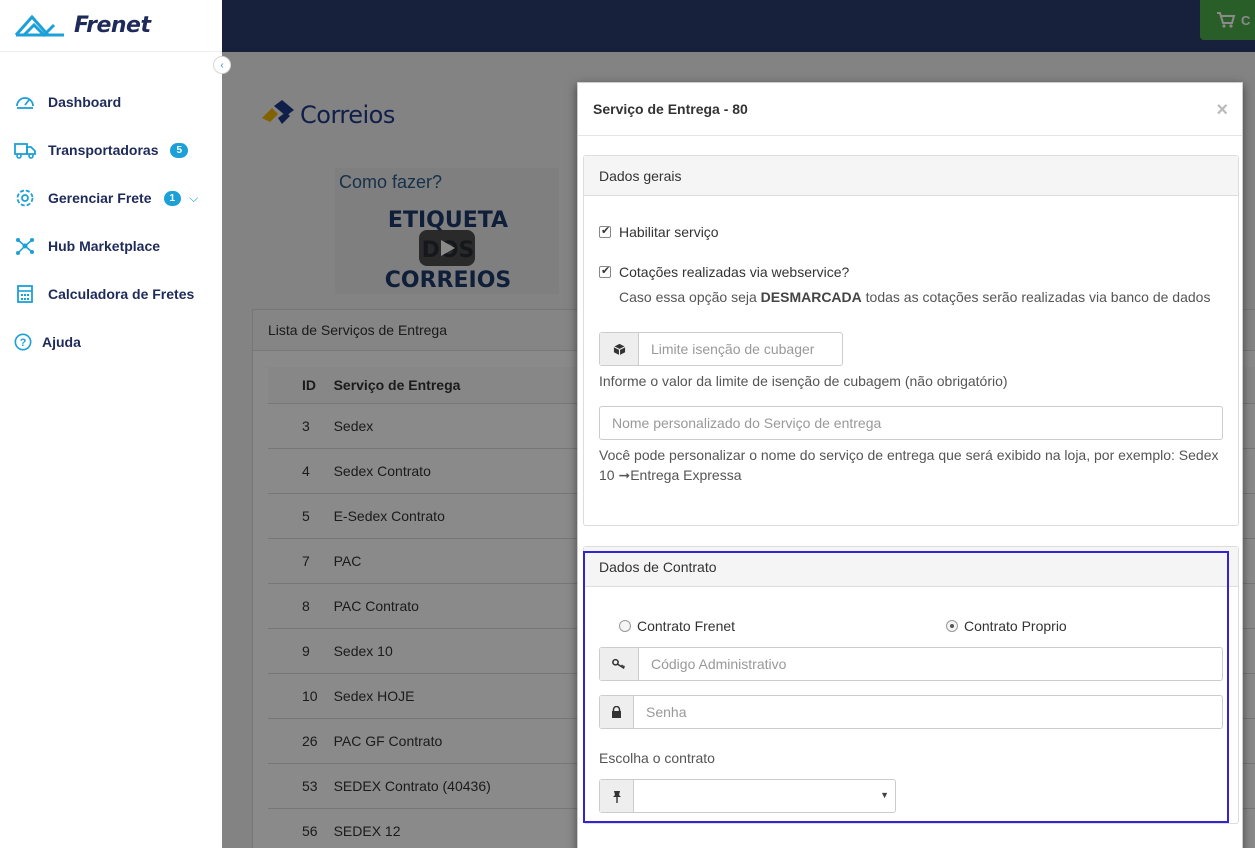 This screenshot has height=848, width=1255. What do you see at coordinates (952, 626) in the screenshot?
I see `radio-checked` at bounding box center [952, 626].